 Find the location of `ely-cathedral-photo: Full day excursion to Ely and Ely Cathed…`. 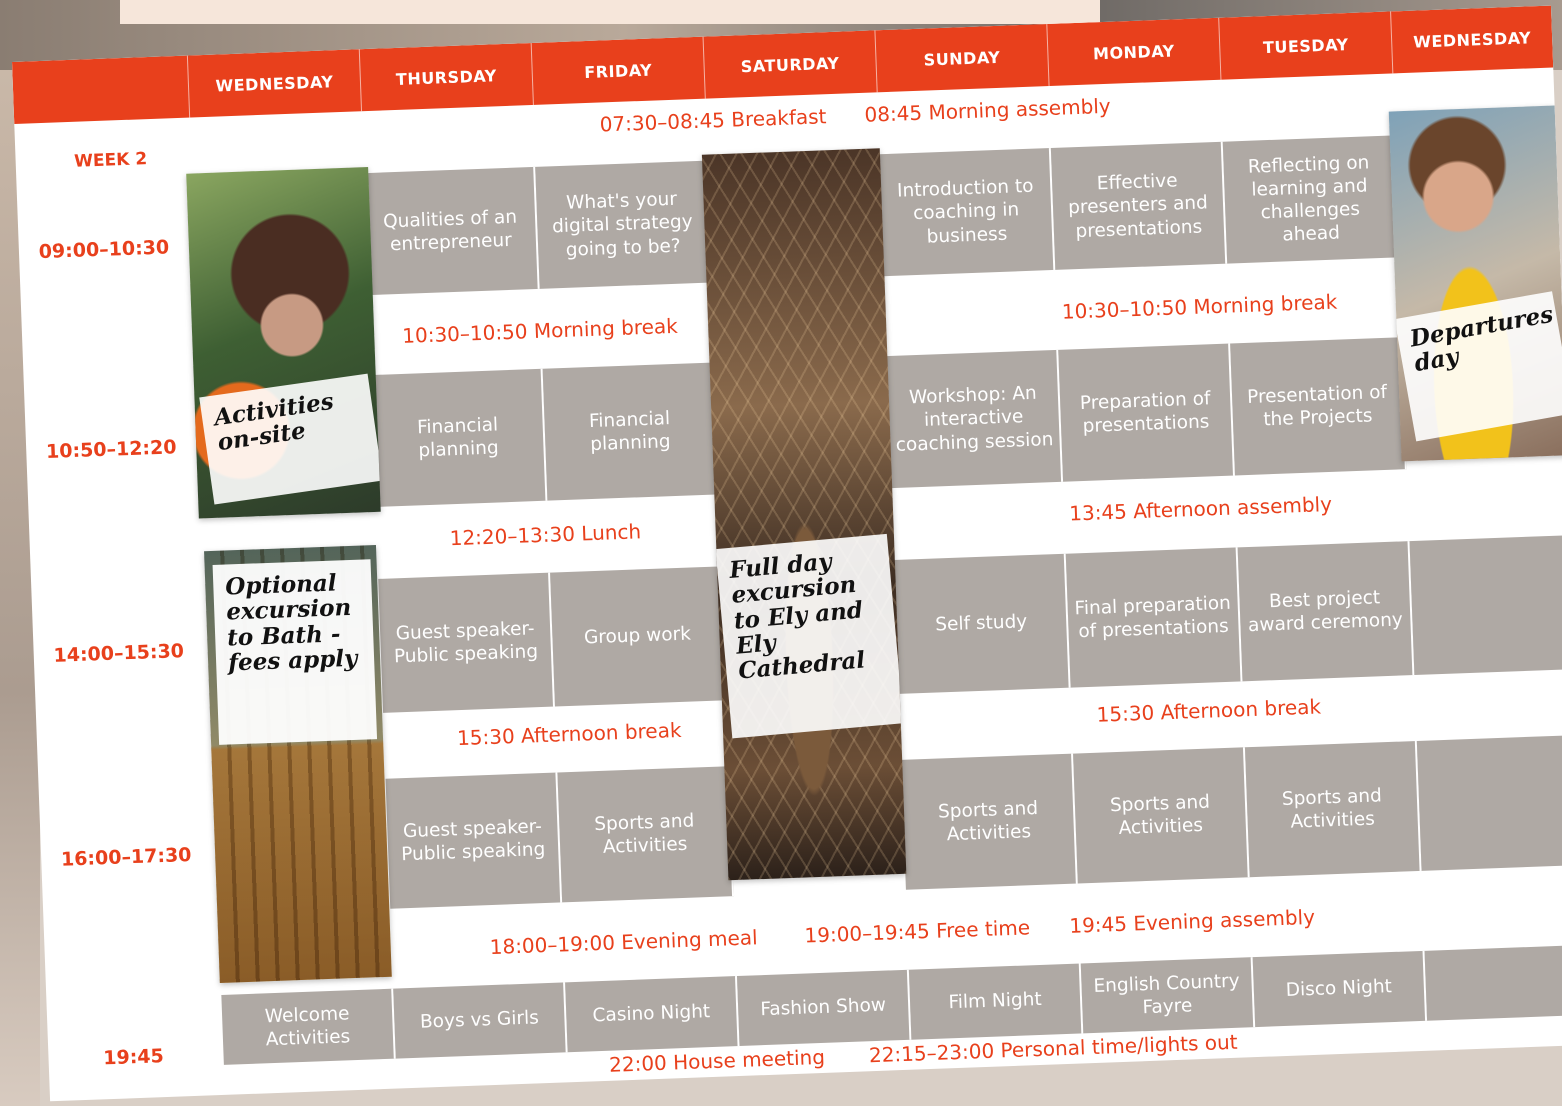

ely-cathedral-photo: Full day excursion to Ely and Ely Cathed… is located at coordinates (804, 514).